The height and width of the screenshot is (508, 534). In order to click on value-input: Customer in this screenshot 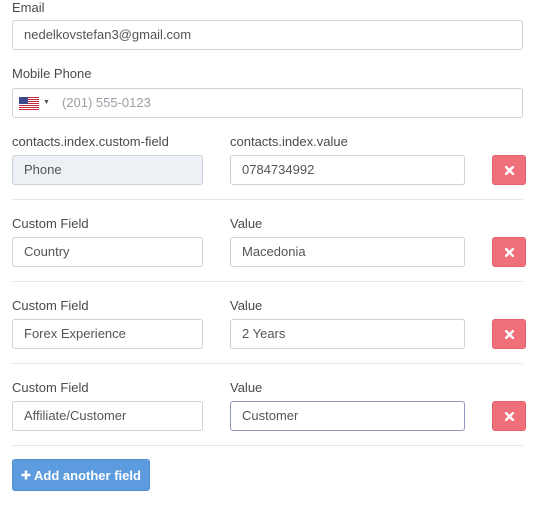, I will do `click(347, 416)`.